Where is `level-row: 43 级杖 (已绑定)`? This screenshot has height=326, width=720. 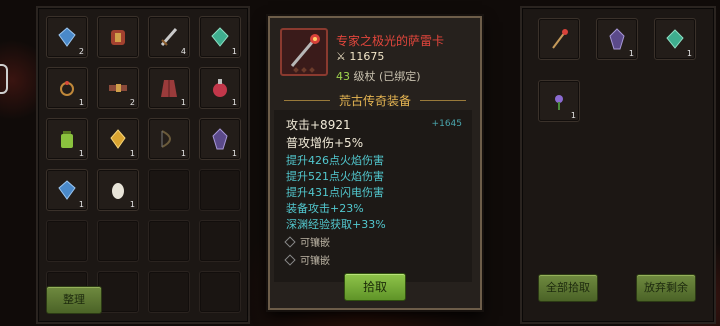
level-row: 43 级杖 (已绑定) is located at coordinates (378, 76).